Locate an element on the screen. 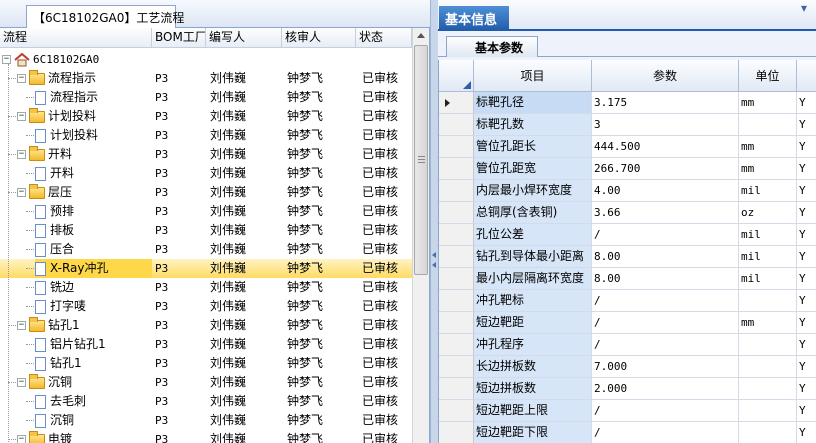 Image resolution: width=816 pixels, height=443 pixels. param-value-cell: 7.000 is located at coordinates (665, 367).